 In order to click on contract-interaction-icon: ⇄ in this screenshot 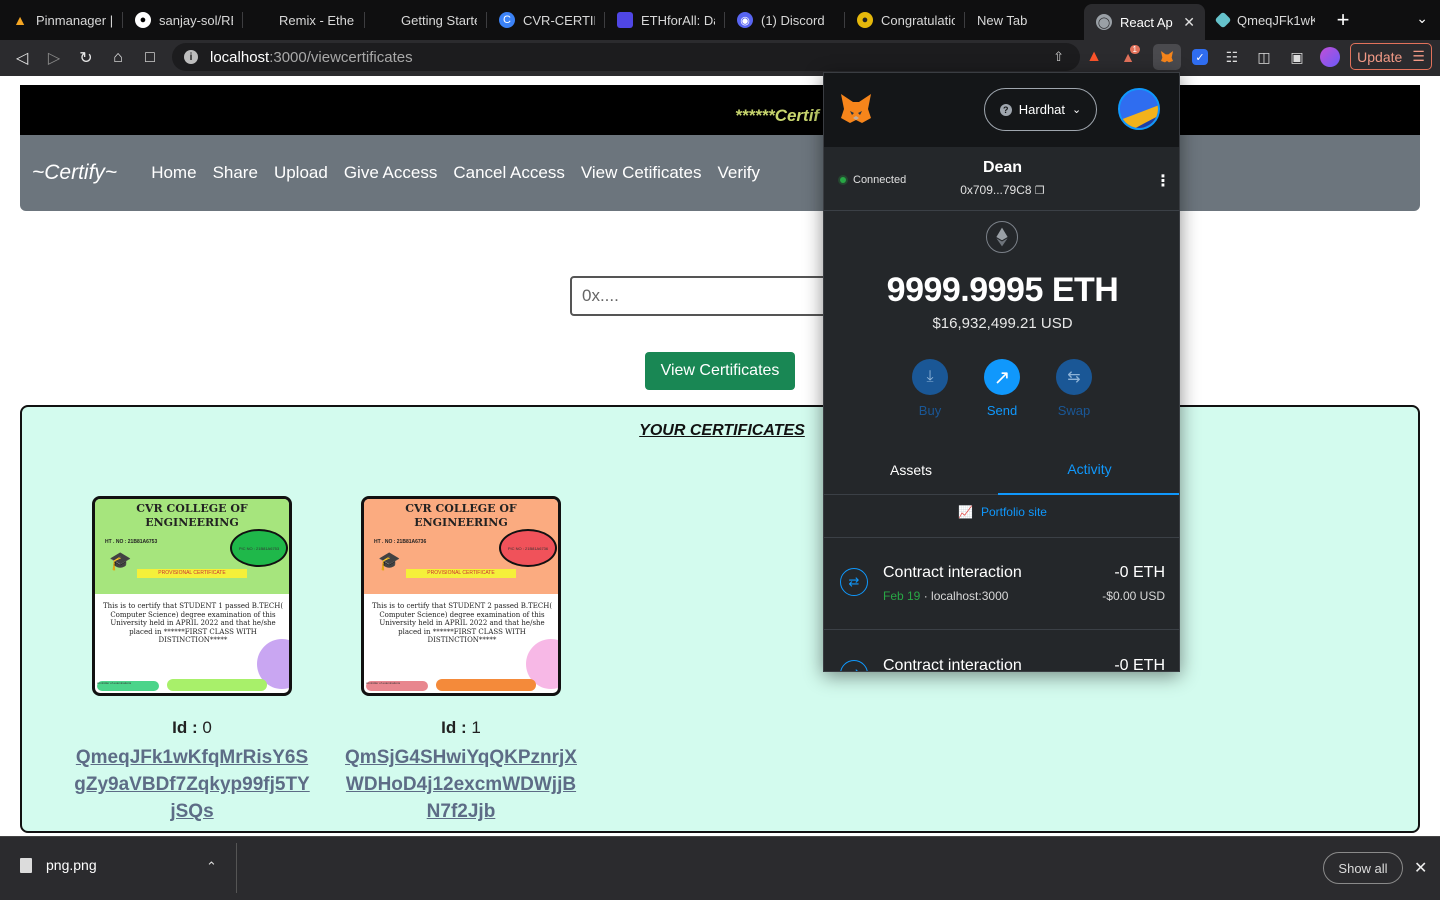, I will do `click(854, 665)`.